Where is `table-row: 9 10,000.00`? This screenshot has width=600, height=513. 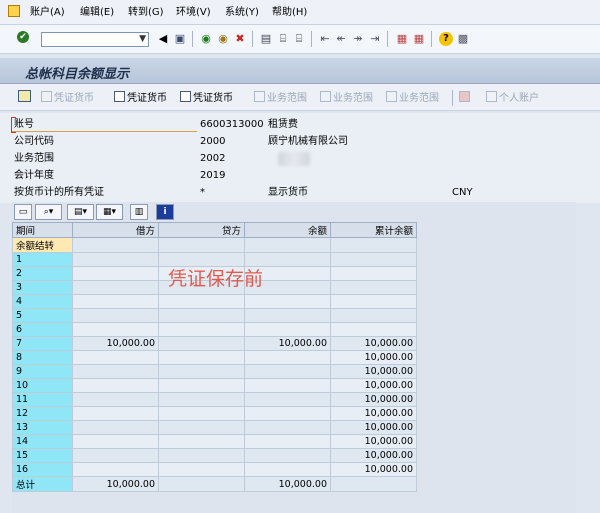 table-row: 9 10,000.00 is located at coordinates (214, 371).